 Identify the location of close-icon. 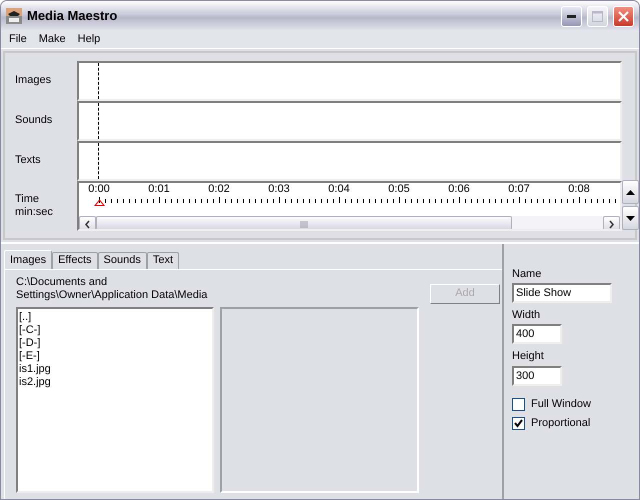
(623, 16).